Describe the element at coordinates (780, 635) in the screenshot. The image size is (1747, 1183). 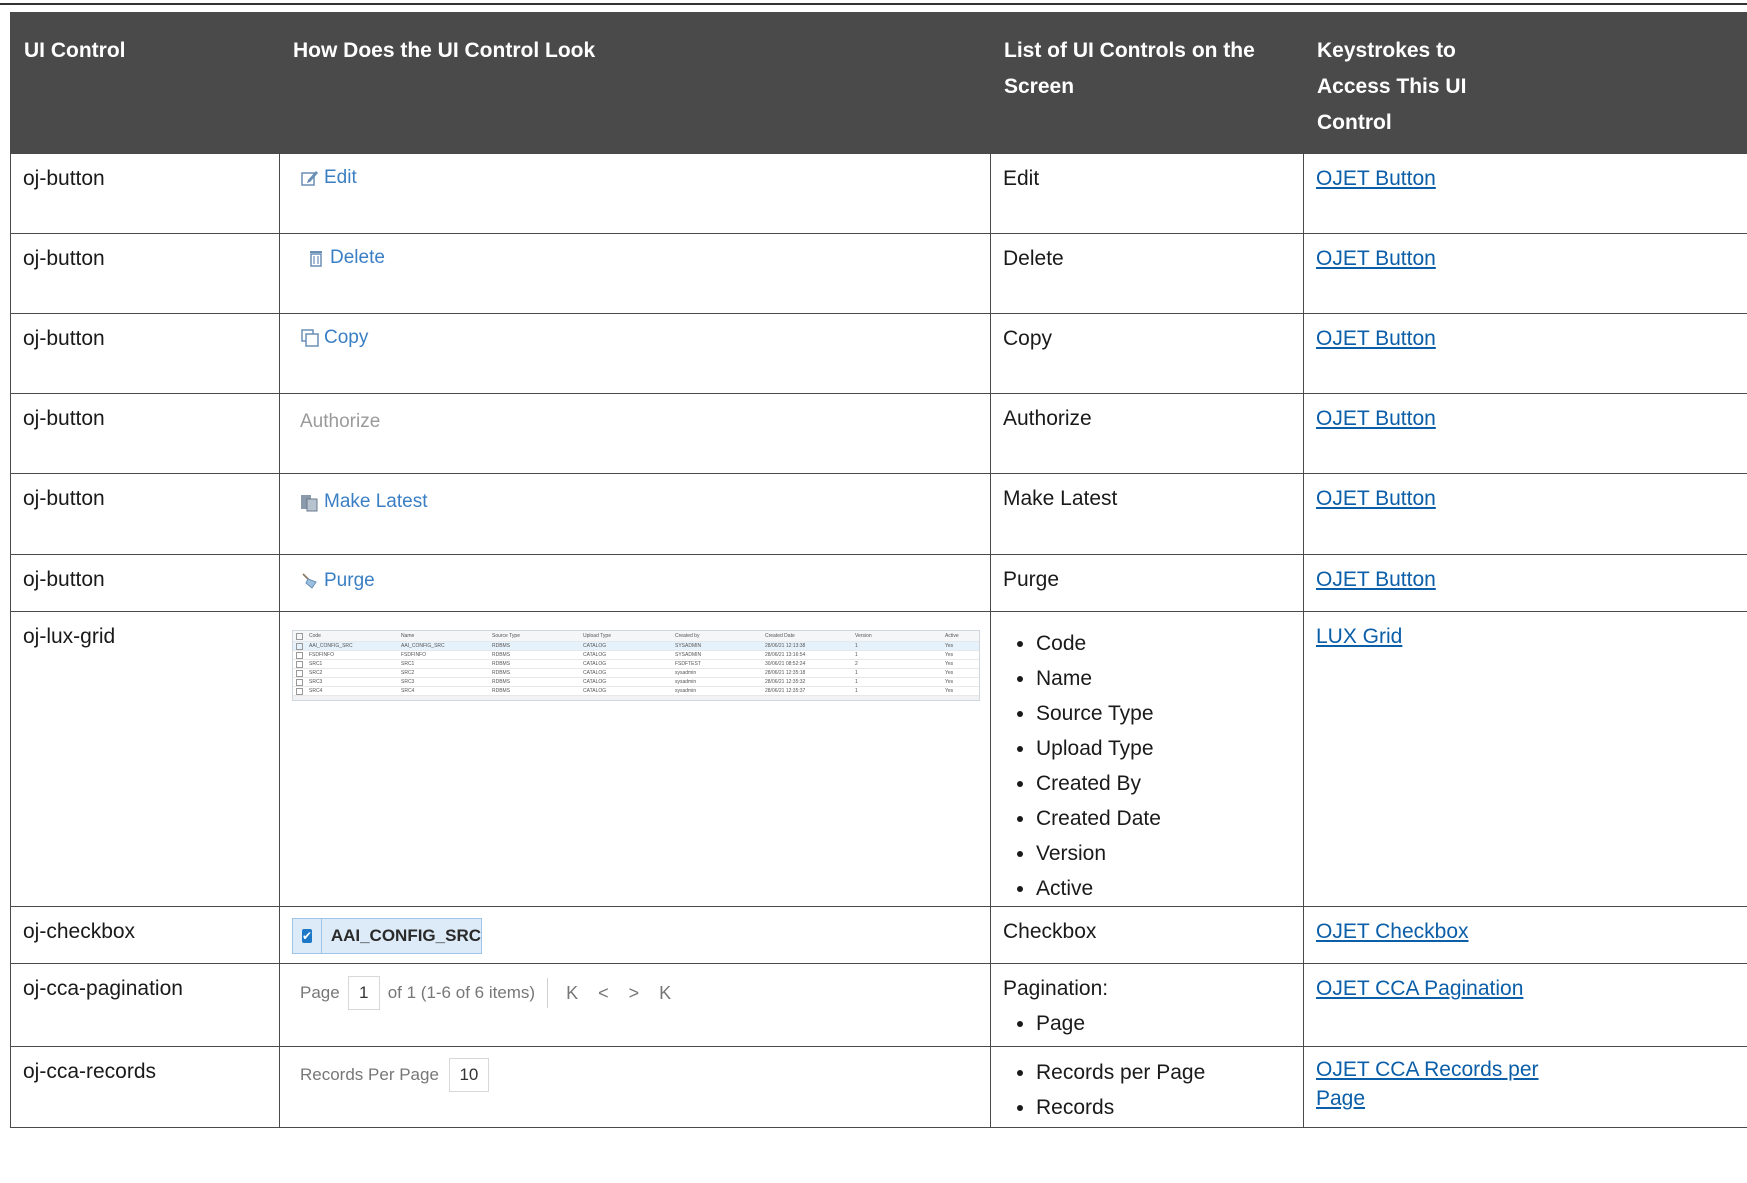
I see `grid-col-created-date: Created Date` at that location.